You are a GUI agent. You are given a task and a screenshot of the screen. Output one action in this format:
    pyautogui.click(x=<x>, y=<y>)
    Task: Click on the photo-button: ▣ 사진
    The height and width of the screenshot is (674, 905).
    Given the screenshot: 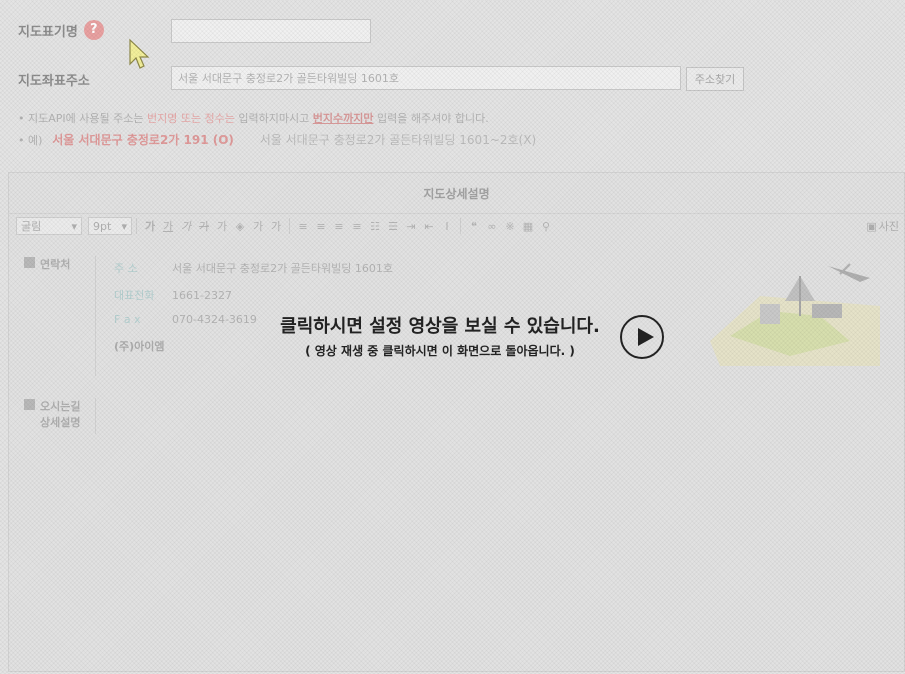 What is the action you would take?
    pyautogui.click(x=882, y=226)
    